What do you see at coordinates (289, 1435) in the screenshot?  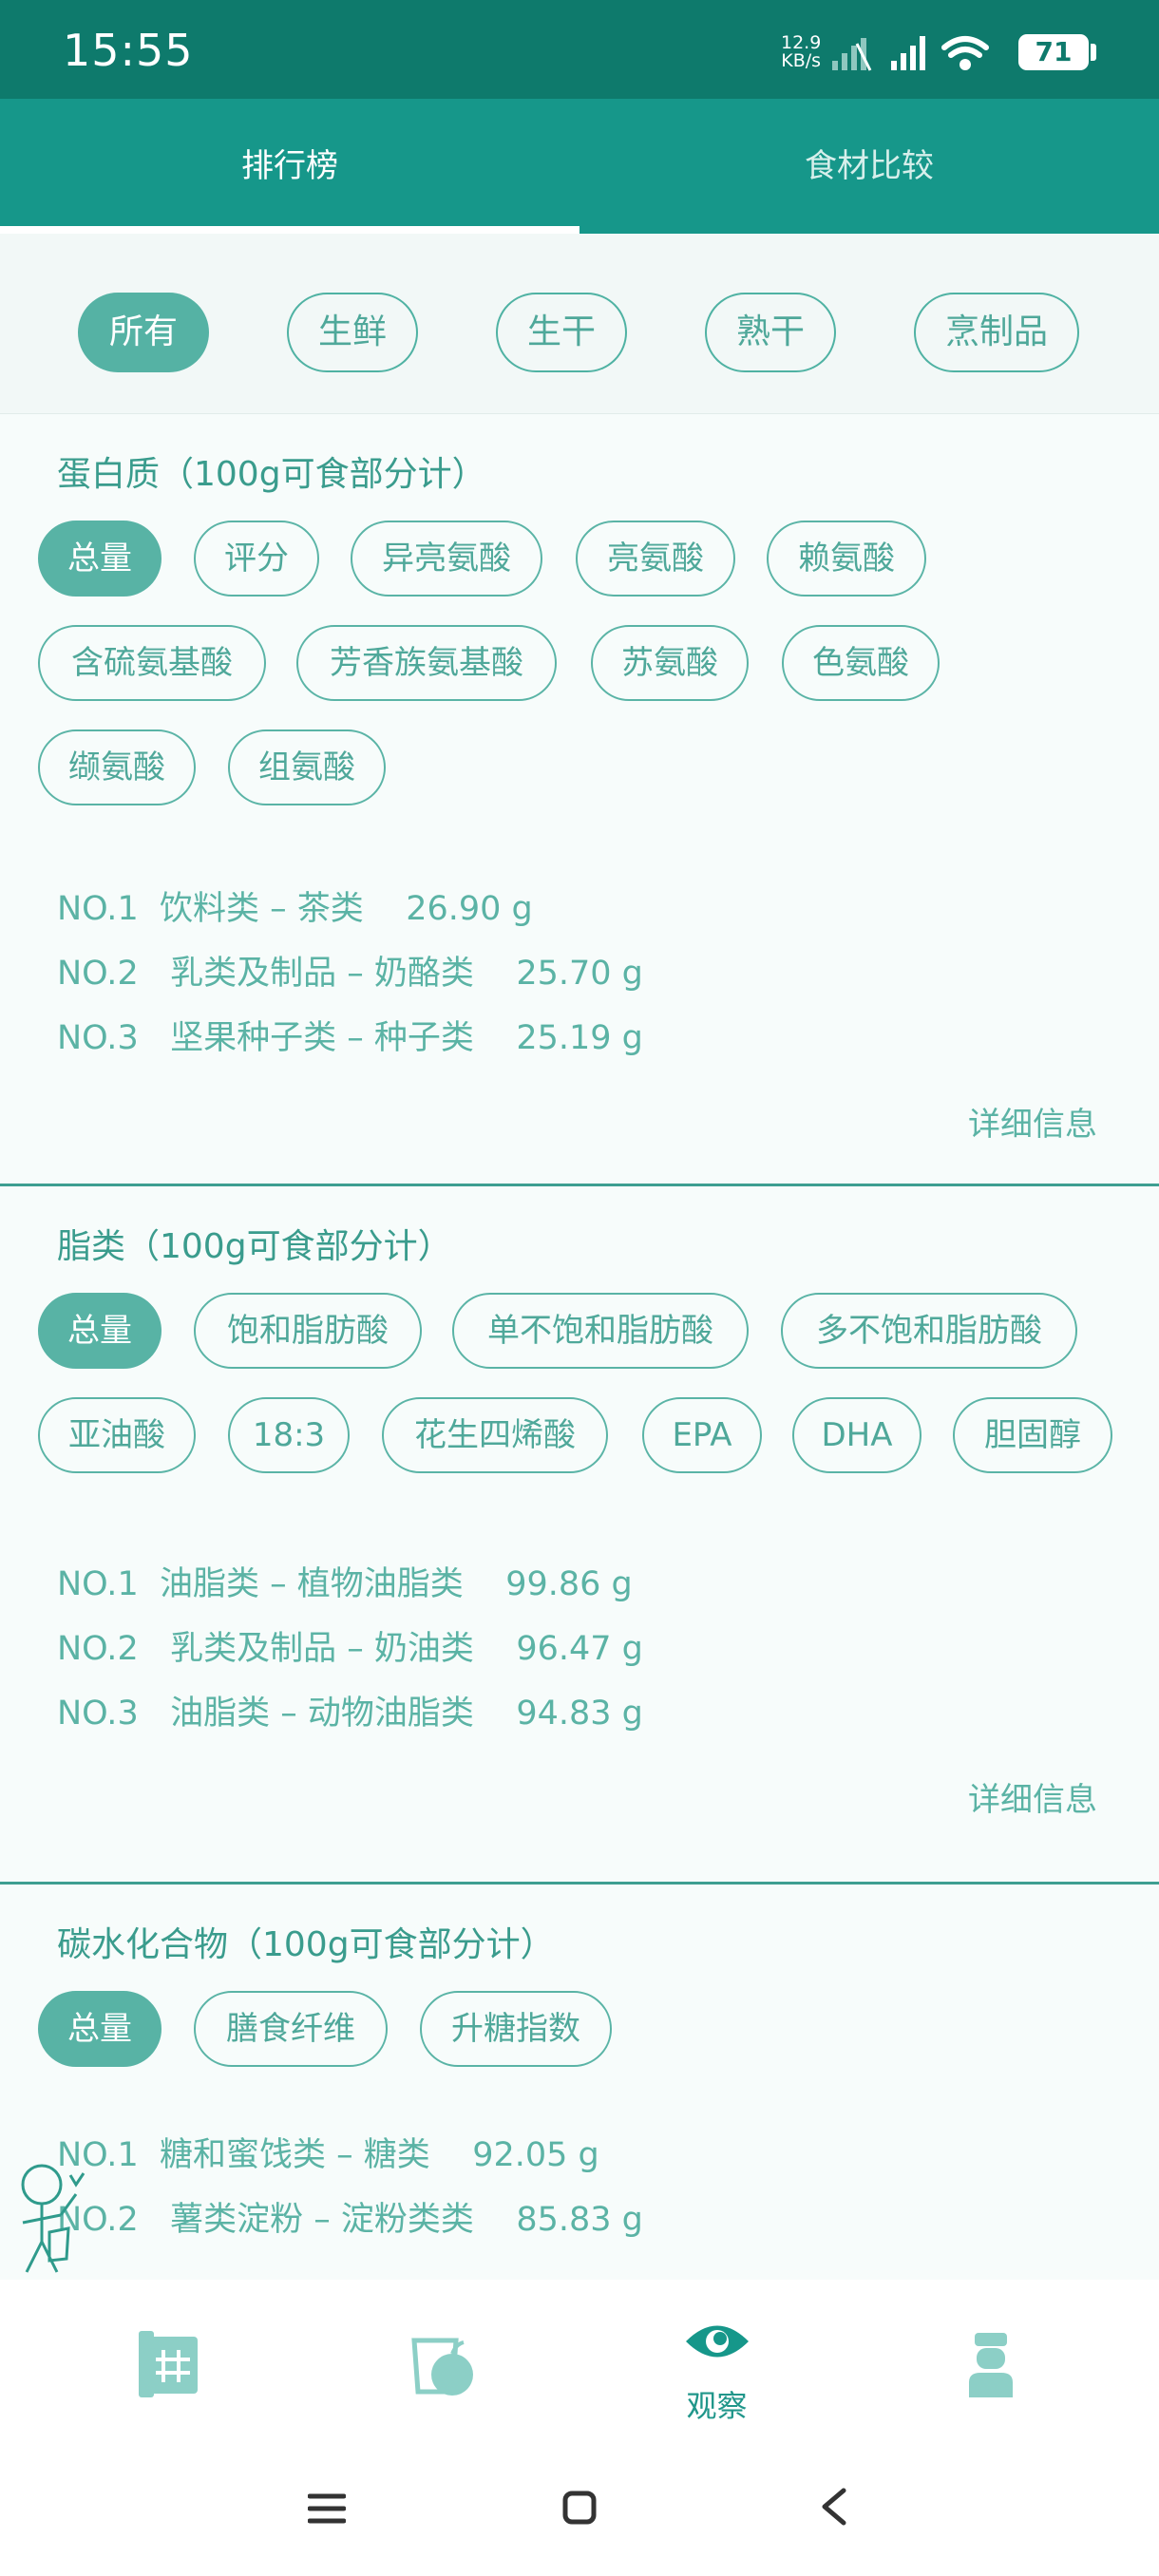 I see `chip-18-3: 18:3` at bounding box center [289, 1435].